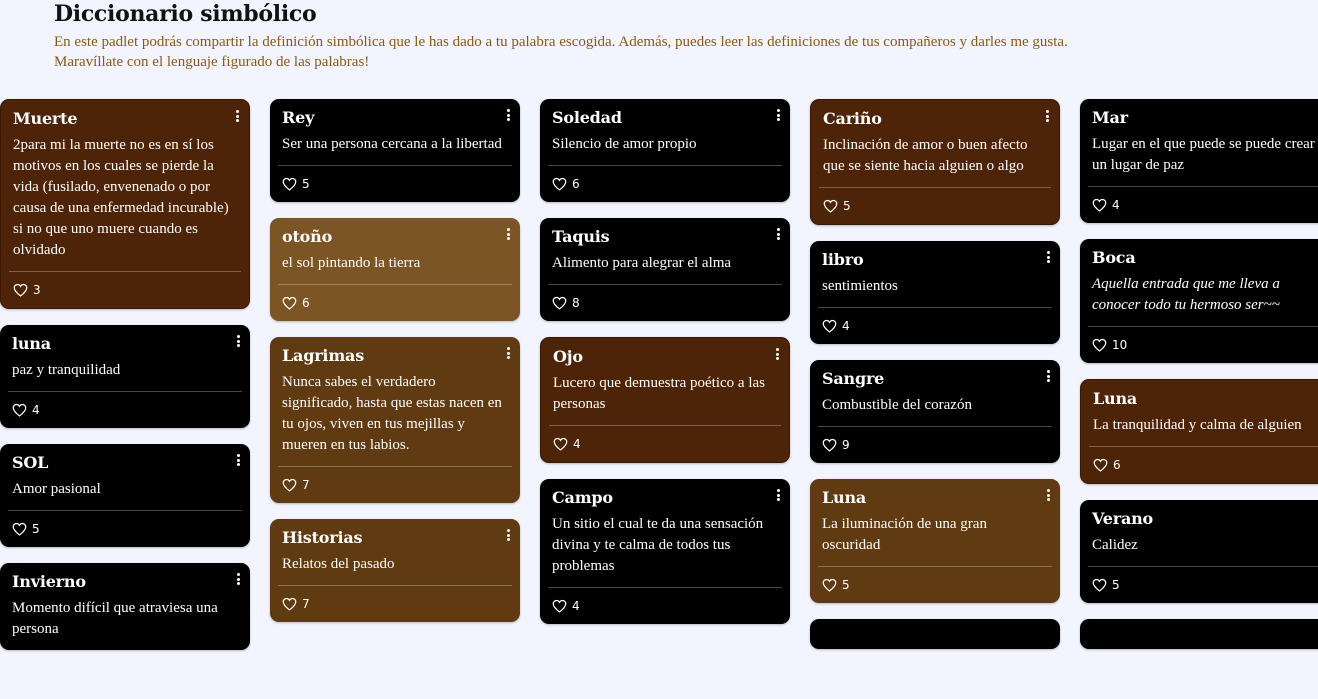  What do you see at coordinates (843, 259) in the screenshot?
I see `post-title: libro` at bounding box center [843, 259].